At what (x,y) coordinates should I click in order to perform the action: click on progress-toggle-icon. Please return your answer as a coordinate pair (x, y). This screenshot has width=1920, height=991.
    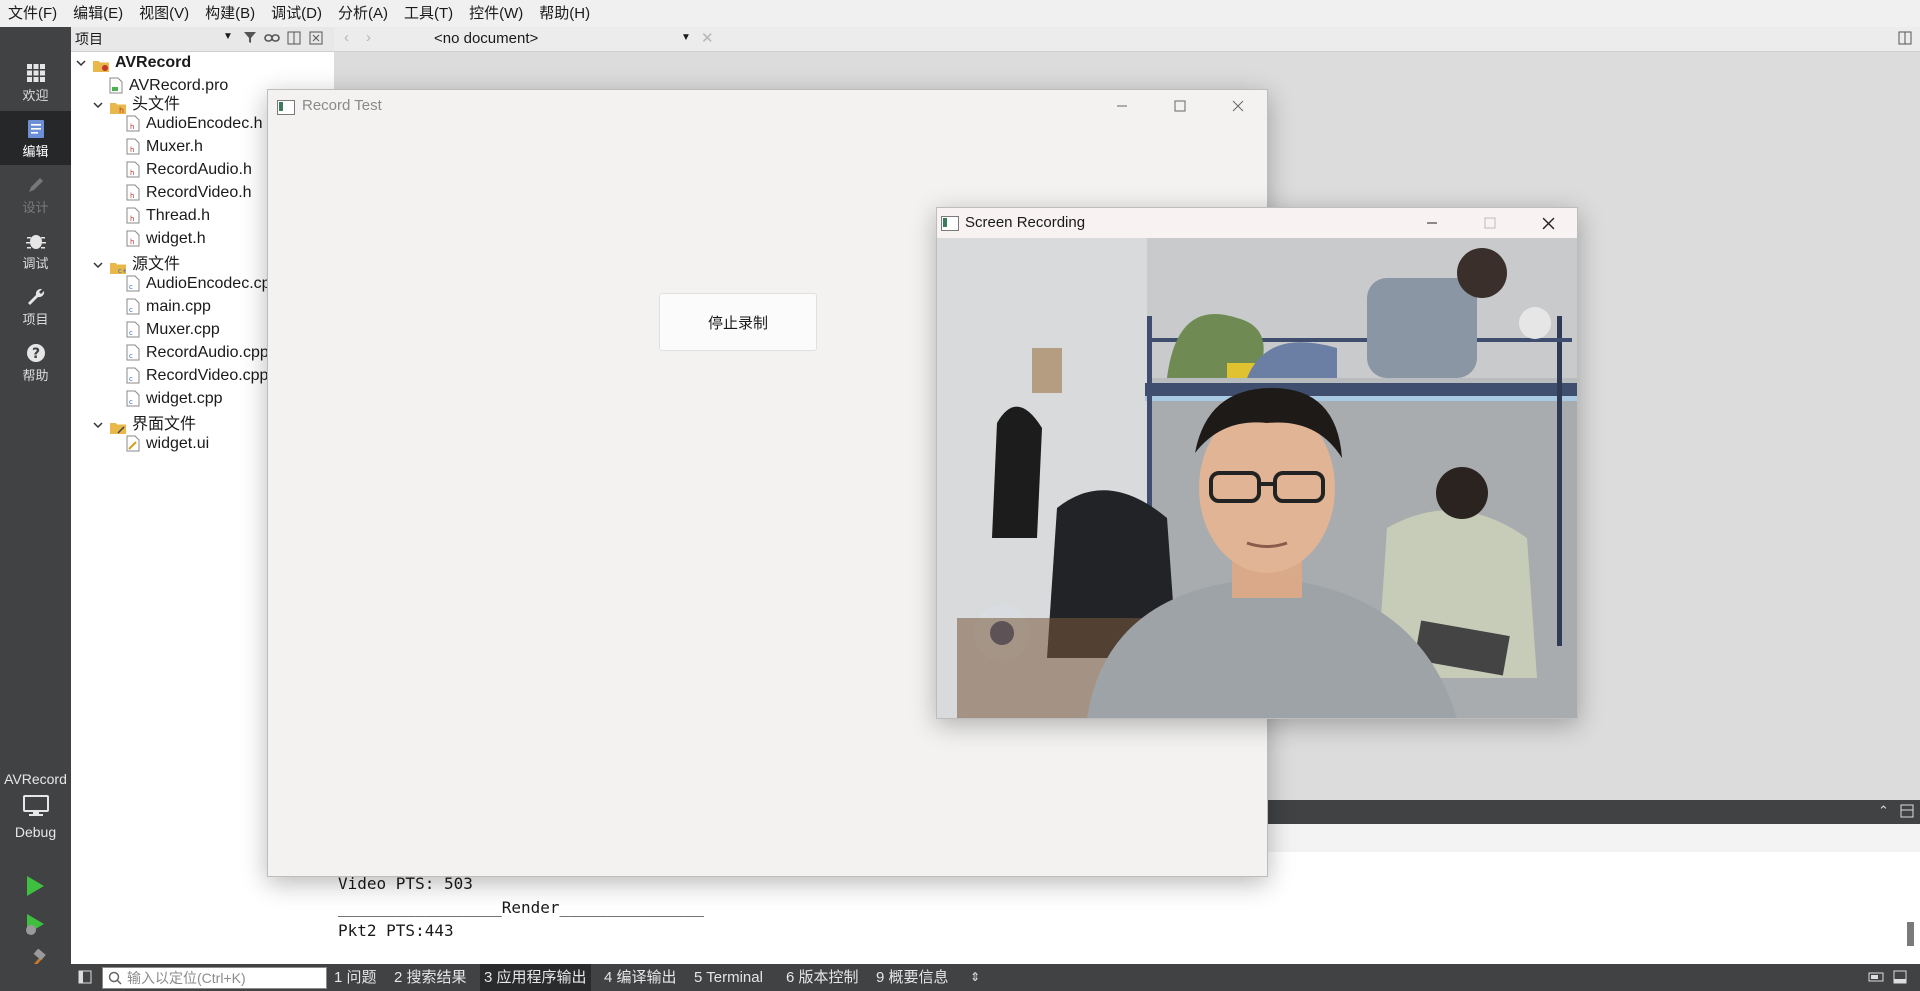
    Looking at the image, I should click on (1876, 979).